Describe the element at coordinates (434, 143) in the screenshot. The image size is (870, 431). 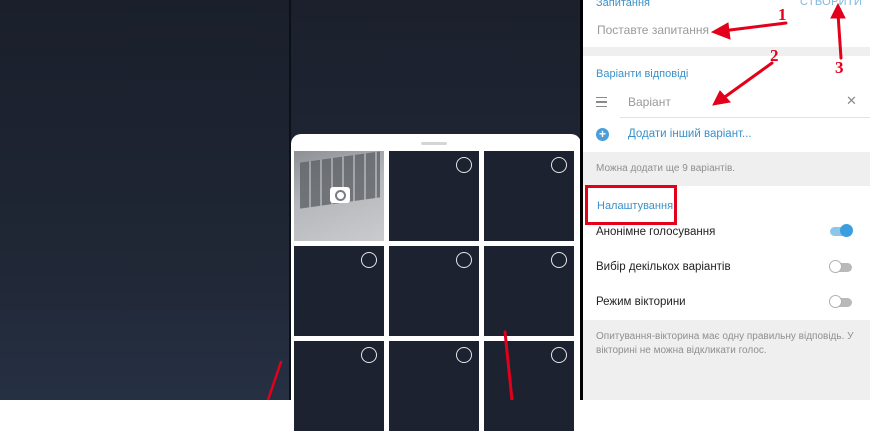
I see `sheet-drag-handle` at that location.